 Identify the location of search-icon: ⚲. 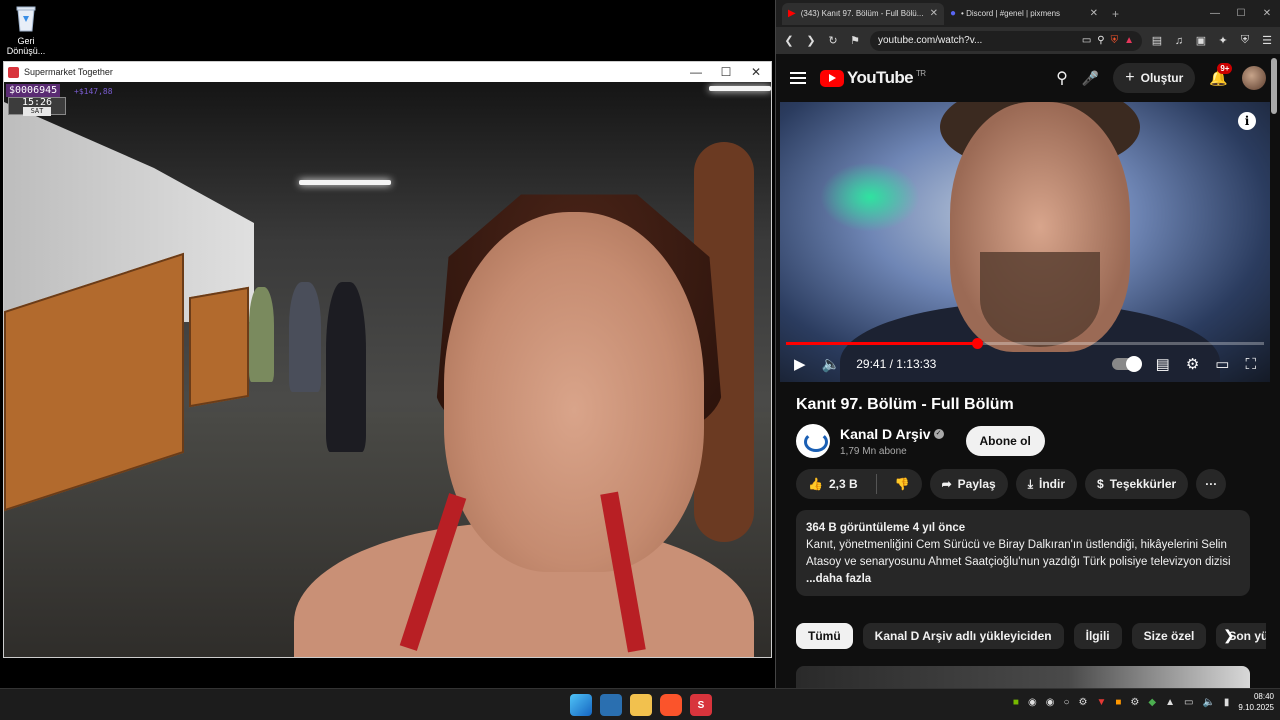
(1062, 78).